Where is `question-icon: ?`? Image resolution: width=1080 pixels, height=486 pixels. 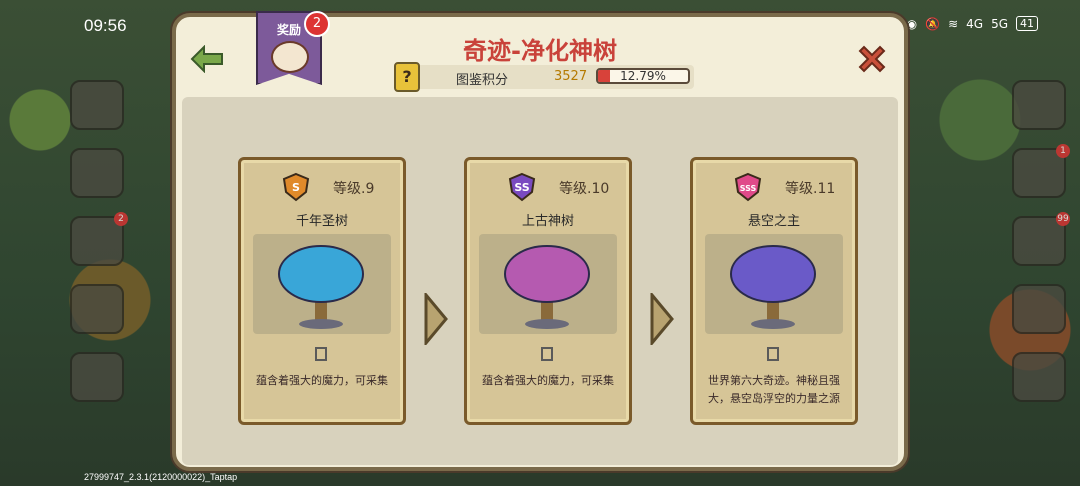 question-icon: ? is located at coordinates (407, 77).